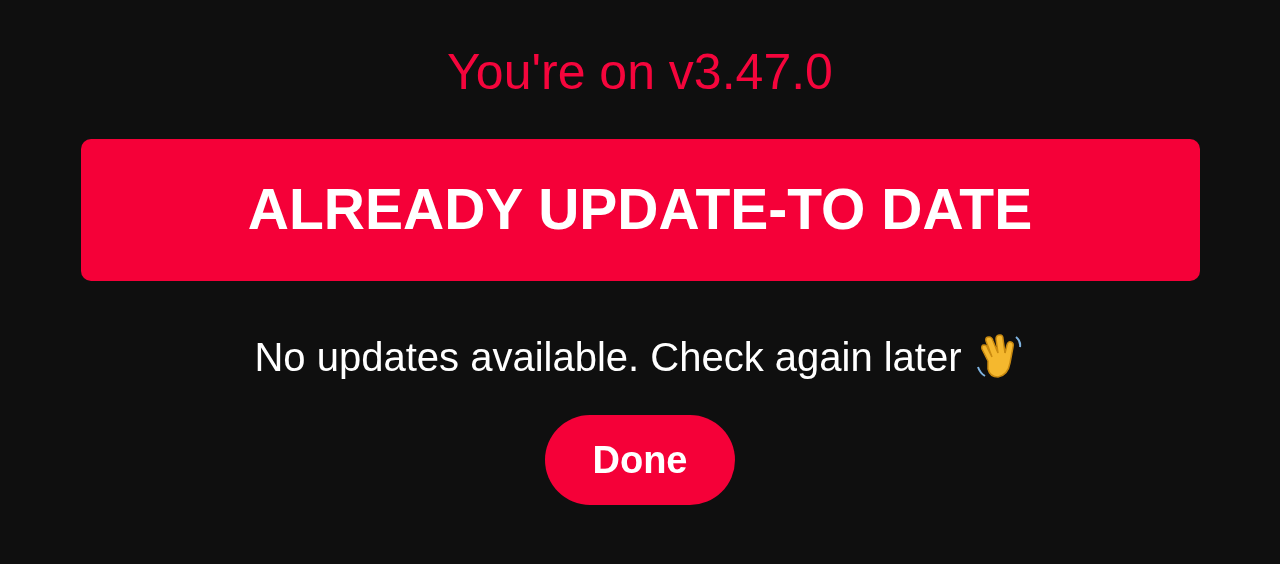  What do you see at coordinates (608, 357) in the screenshot?
I see `status-message: No updates available. Check again later` at bounding box center [608, 357].